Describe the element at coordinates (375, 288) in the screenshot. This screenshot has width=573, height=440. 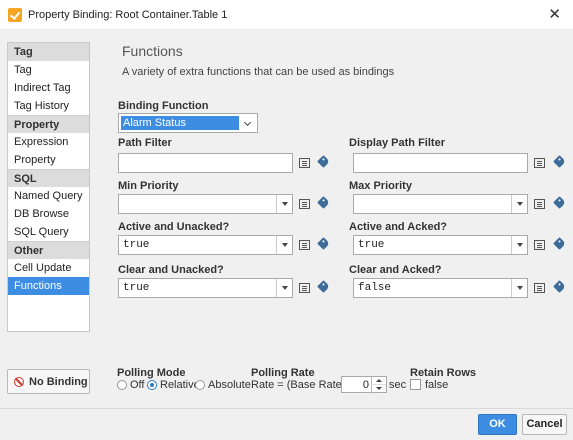
I see `clear-acked-value: false` at that location.